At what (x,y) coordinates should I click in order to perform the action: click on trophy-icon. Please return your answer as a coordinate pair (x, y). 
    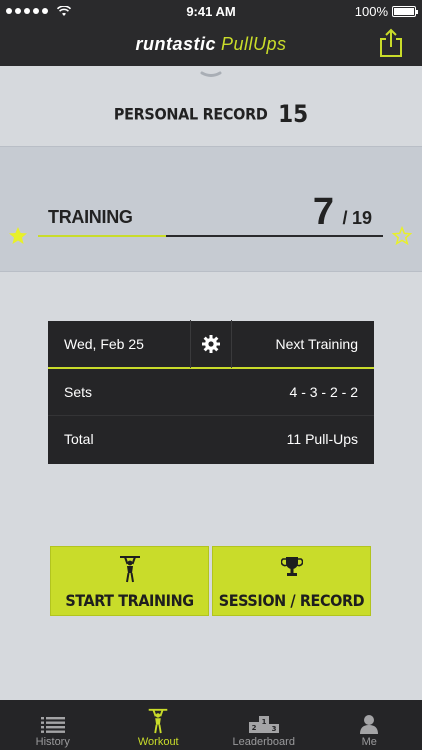
    Looking at the image, I should click on (291, 566).